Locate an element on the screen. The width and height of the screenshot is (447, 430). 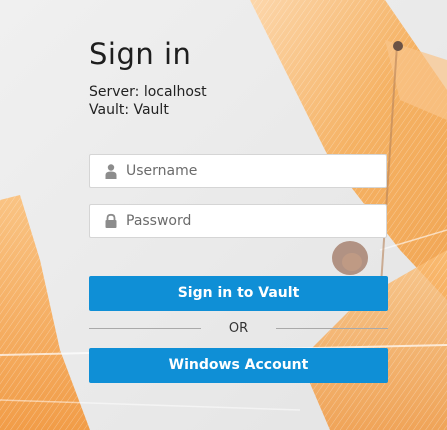
user-icon is located at coordinates (111, 171).